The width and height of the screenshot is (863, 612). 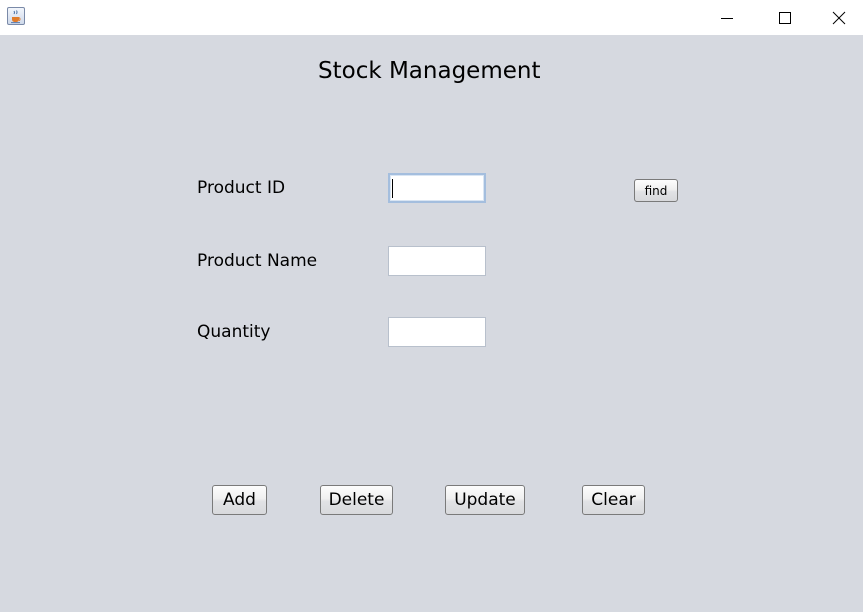 I want to click on minimize-button, so click(x=727, y=17).